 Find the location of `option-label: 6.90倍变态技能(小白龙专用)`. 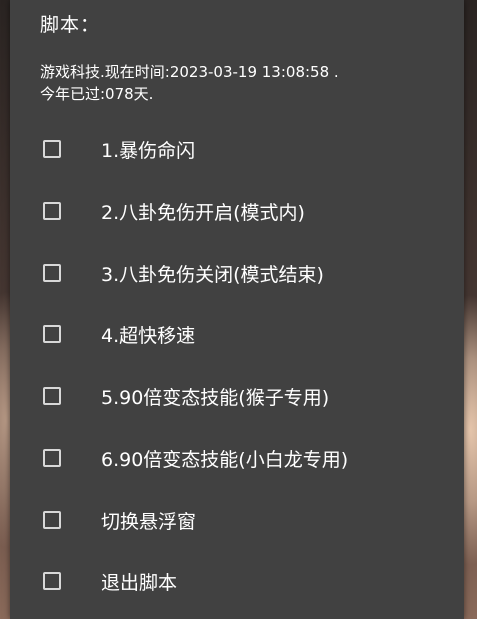

option-label: 6.90倍变态技能(小白龙专用) is located at coordinates (225, 459).